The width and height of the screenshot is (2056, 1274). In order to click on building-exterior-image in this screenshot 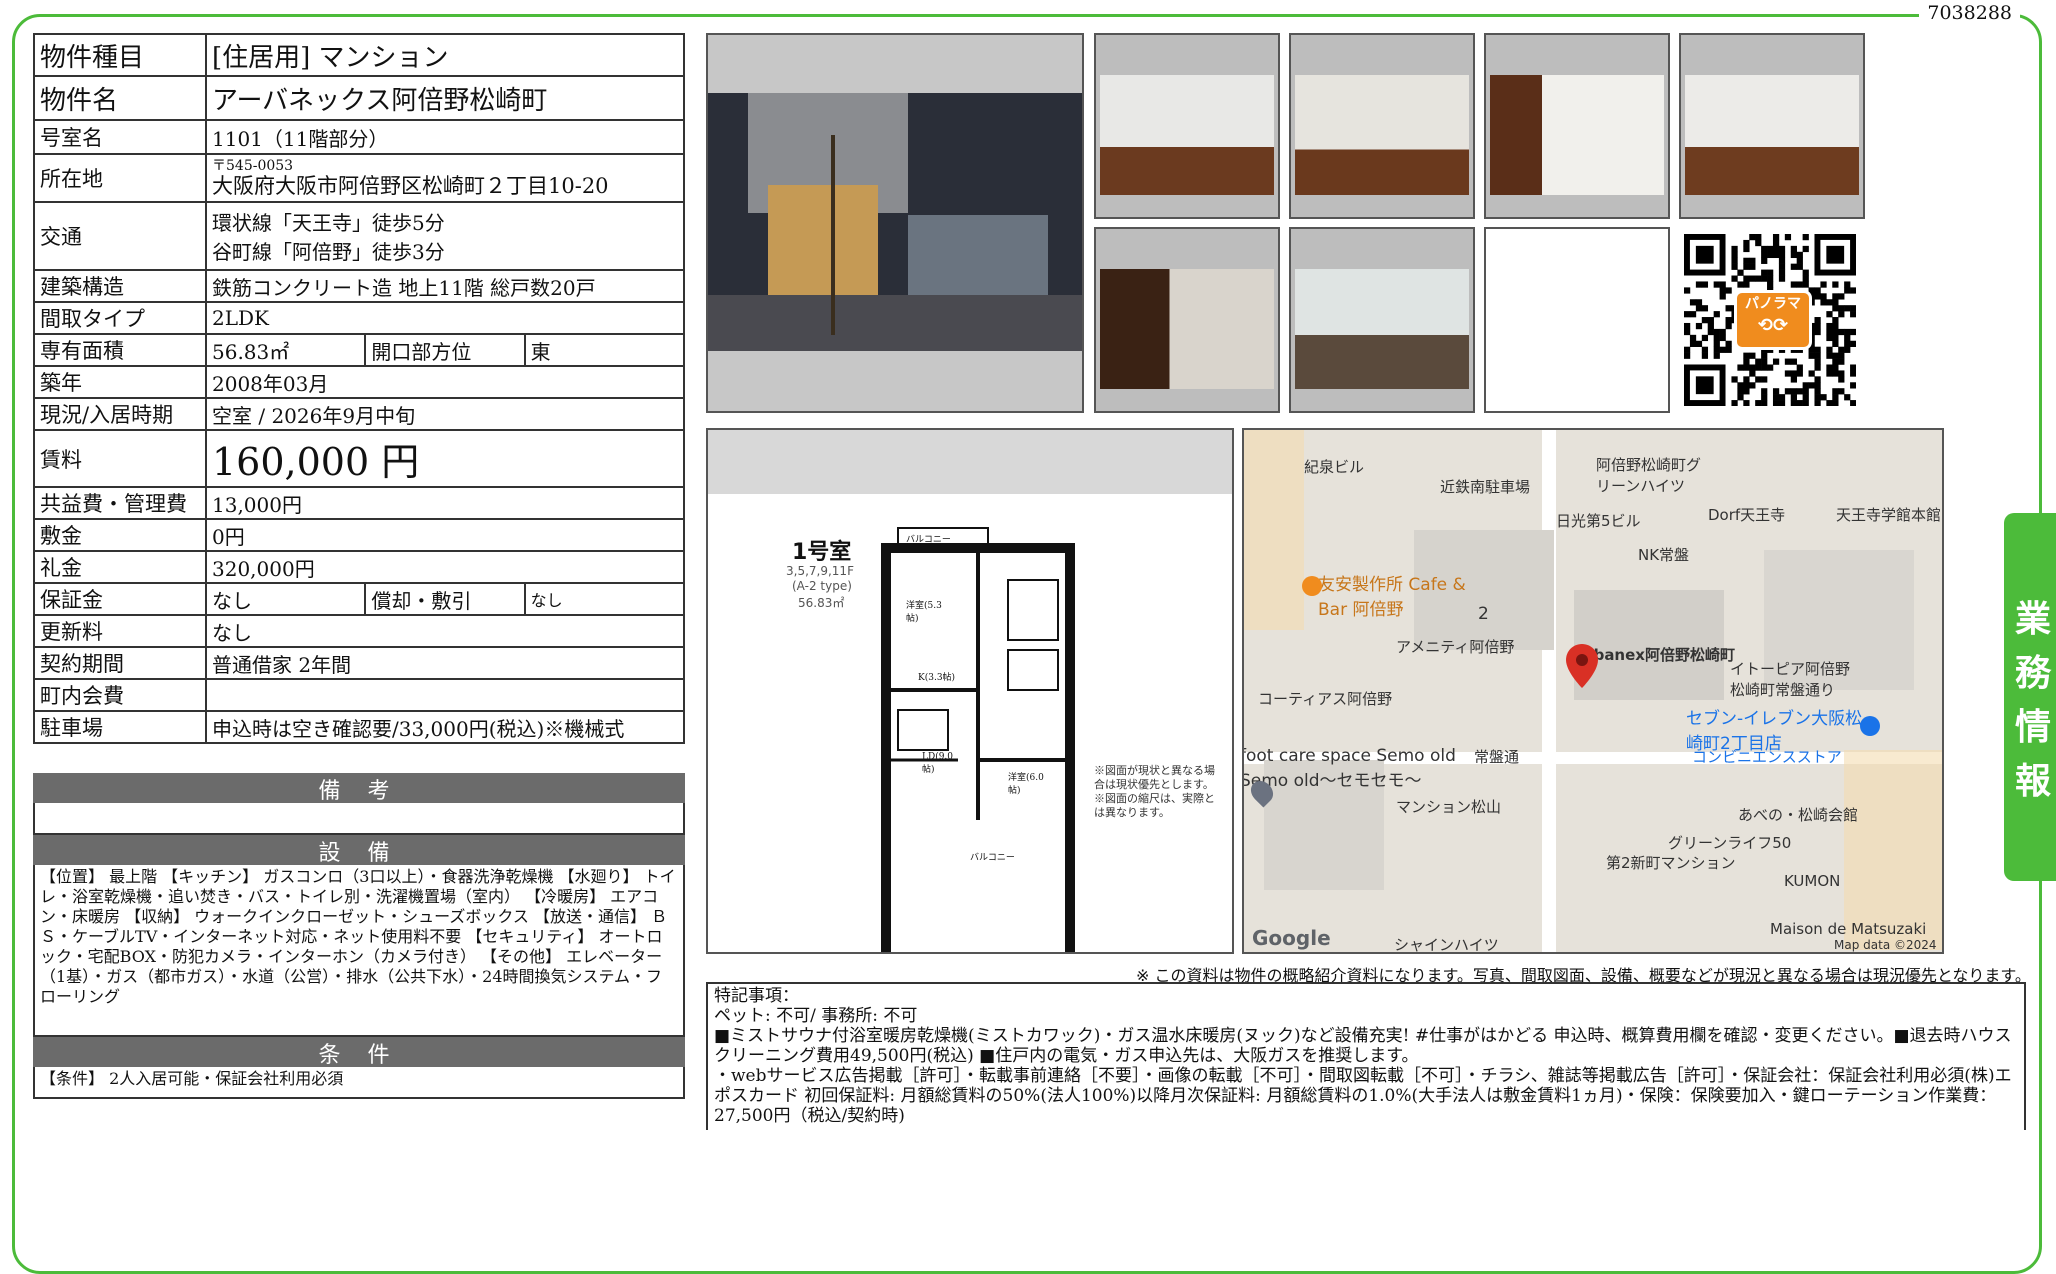, I will do `click(895, 223)`.